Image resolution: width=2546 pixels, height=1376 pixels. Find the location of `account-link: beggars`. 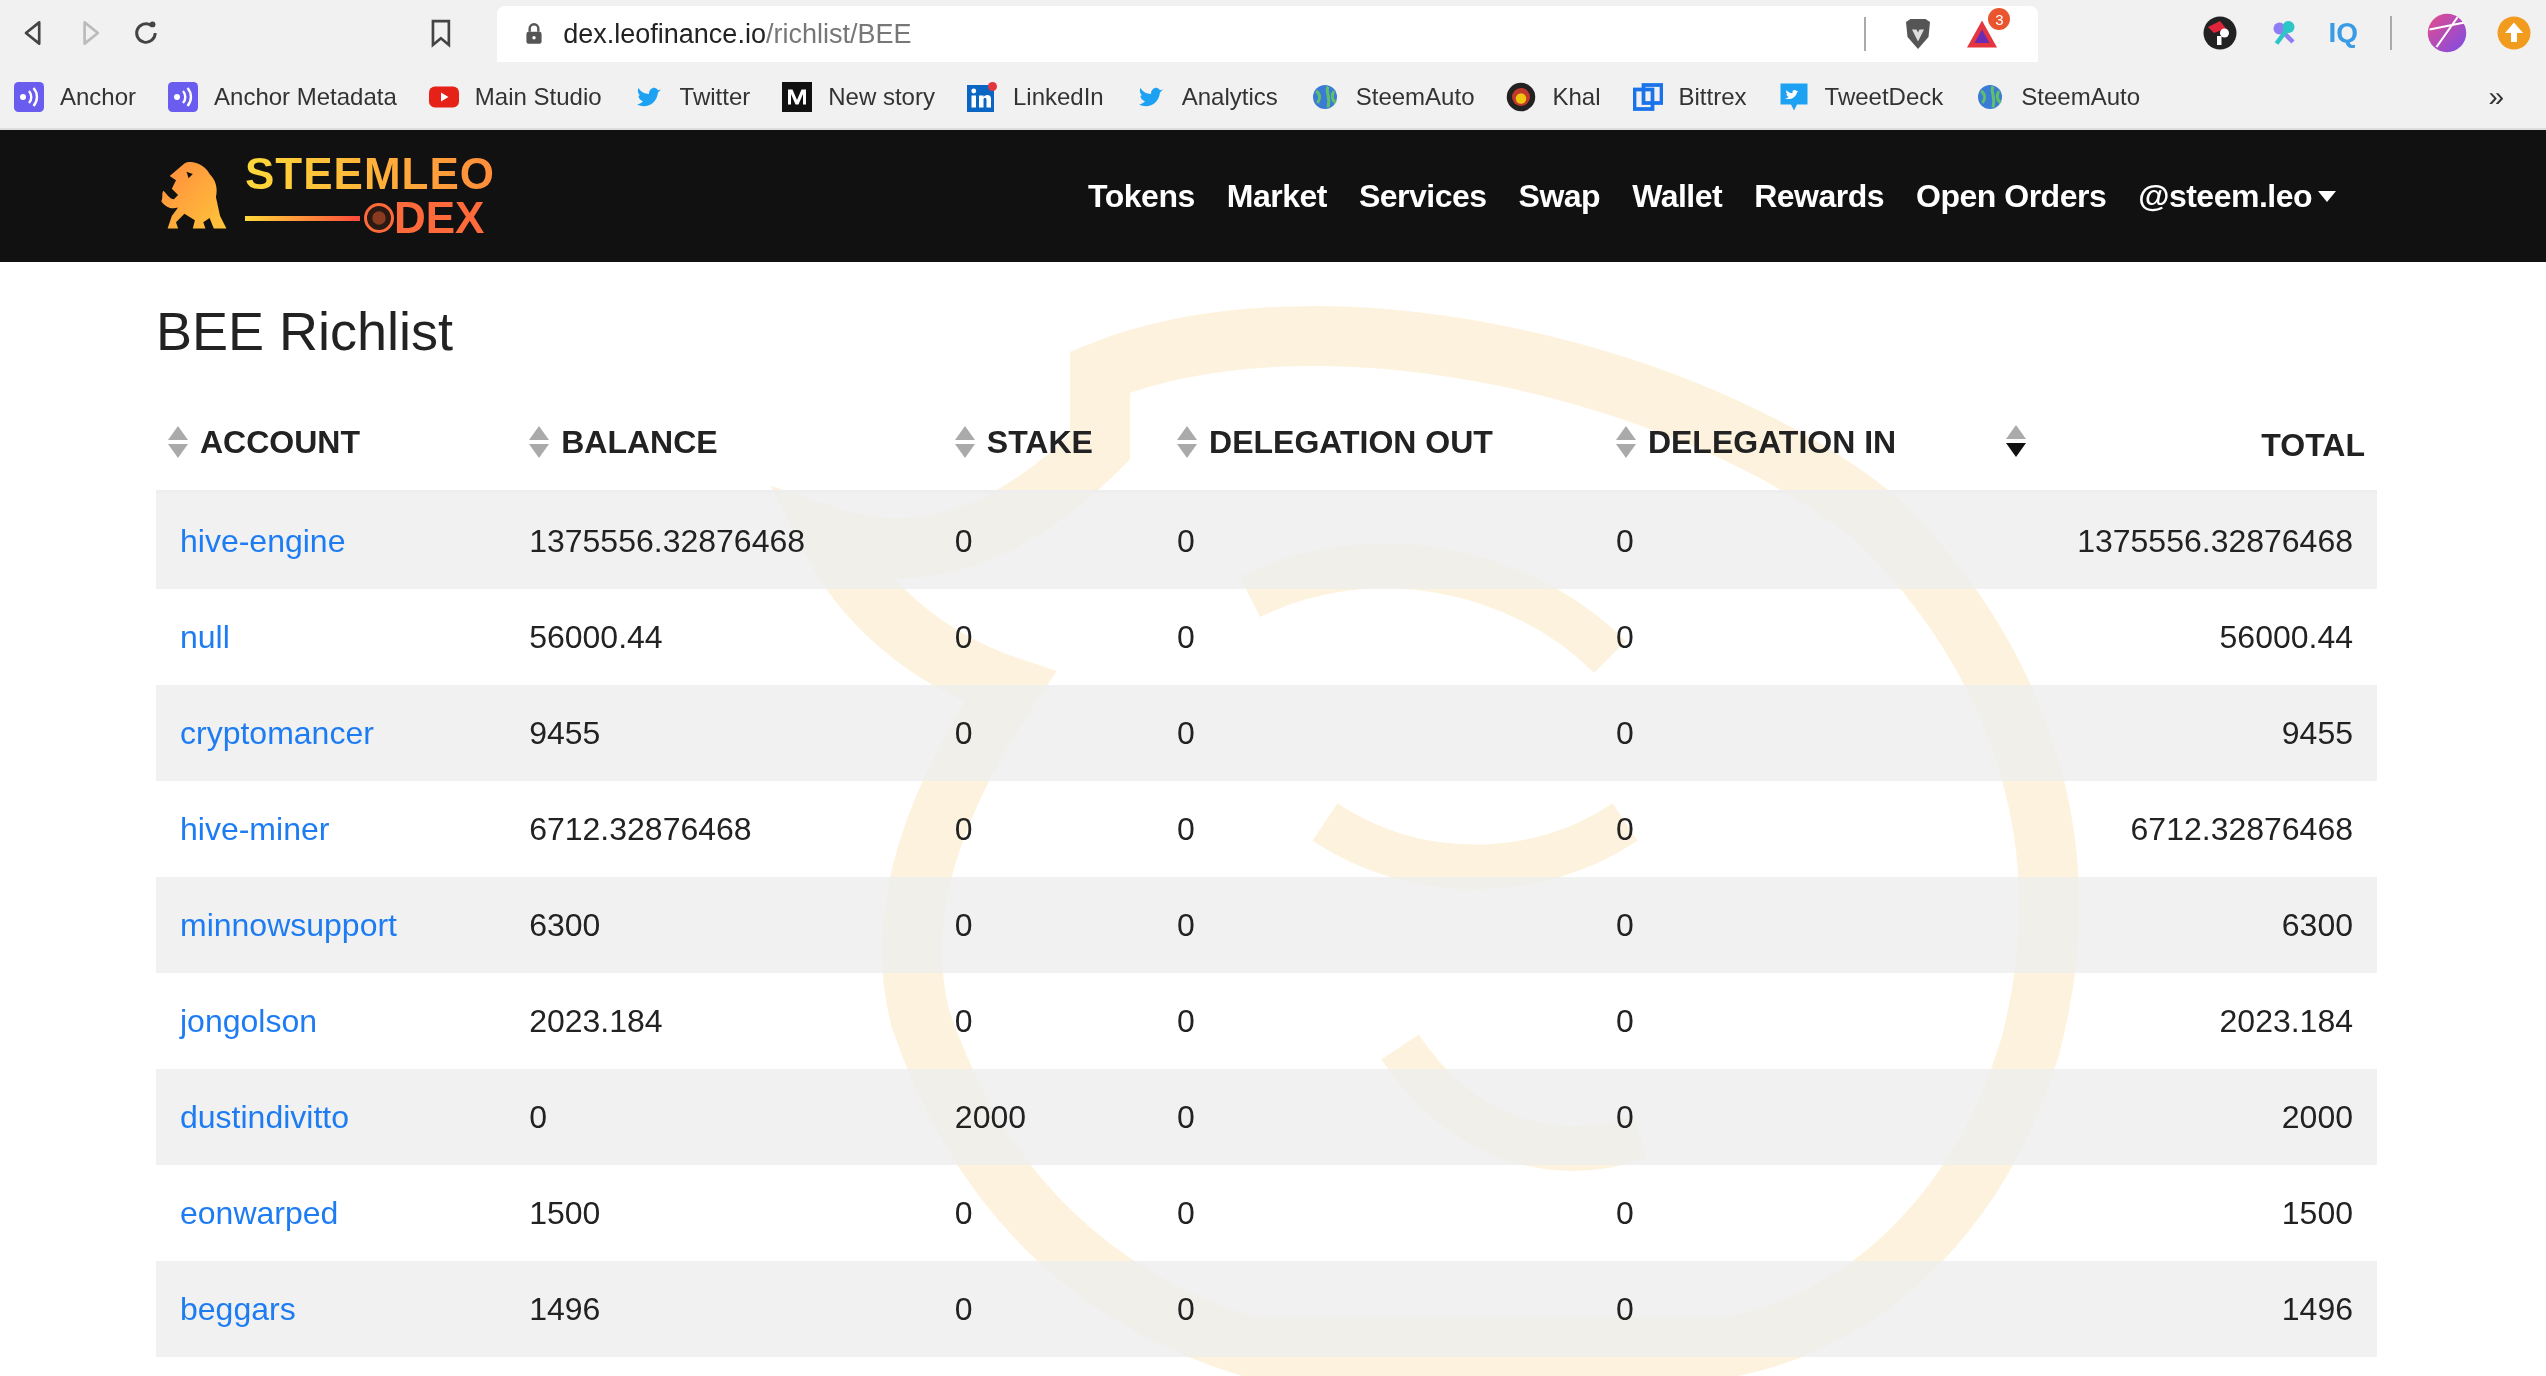

account-link: beggars is located at coordinates (238, 1308).